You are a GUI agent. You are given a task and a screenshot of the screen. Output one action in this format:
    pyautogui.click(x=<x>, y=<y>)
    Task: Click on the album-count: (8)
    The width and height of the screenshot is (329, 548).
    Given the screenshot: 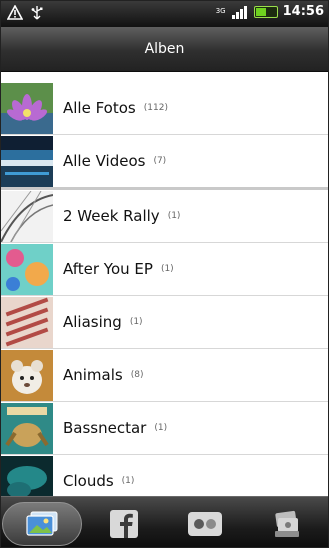 What is the action you would take?
    pyautogui.click(x=137, y=375)
    